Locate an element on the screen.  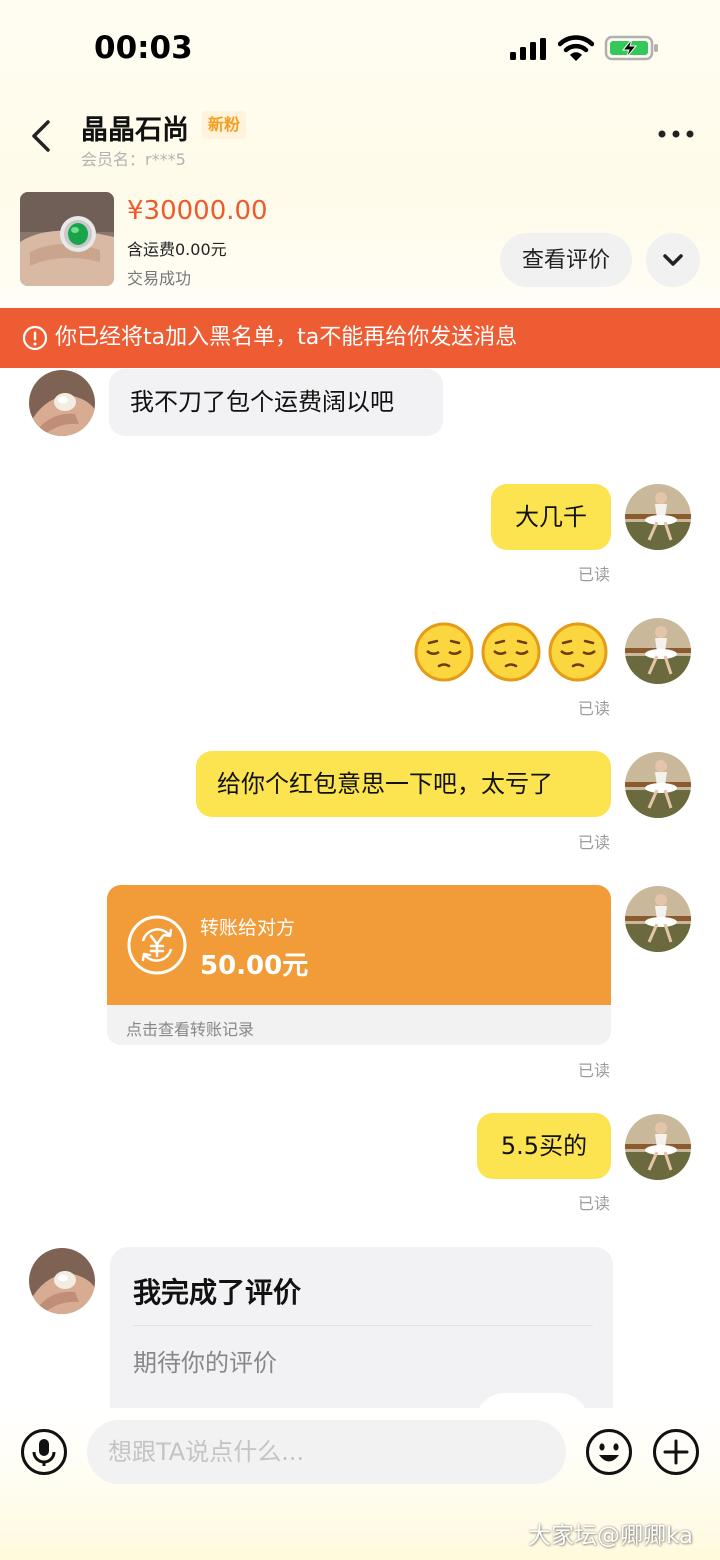
jade-ring-image is located at coordinates (67, 239).